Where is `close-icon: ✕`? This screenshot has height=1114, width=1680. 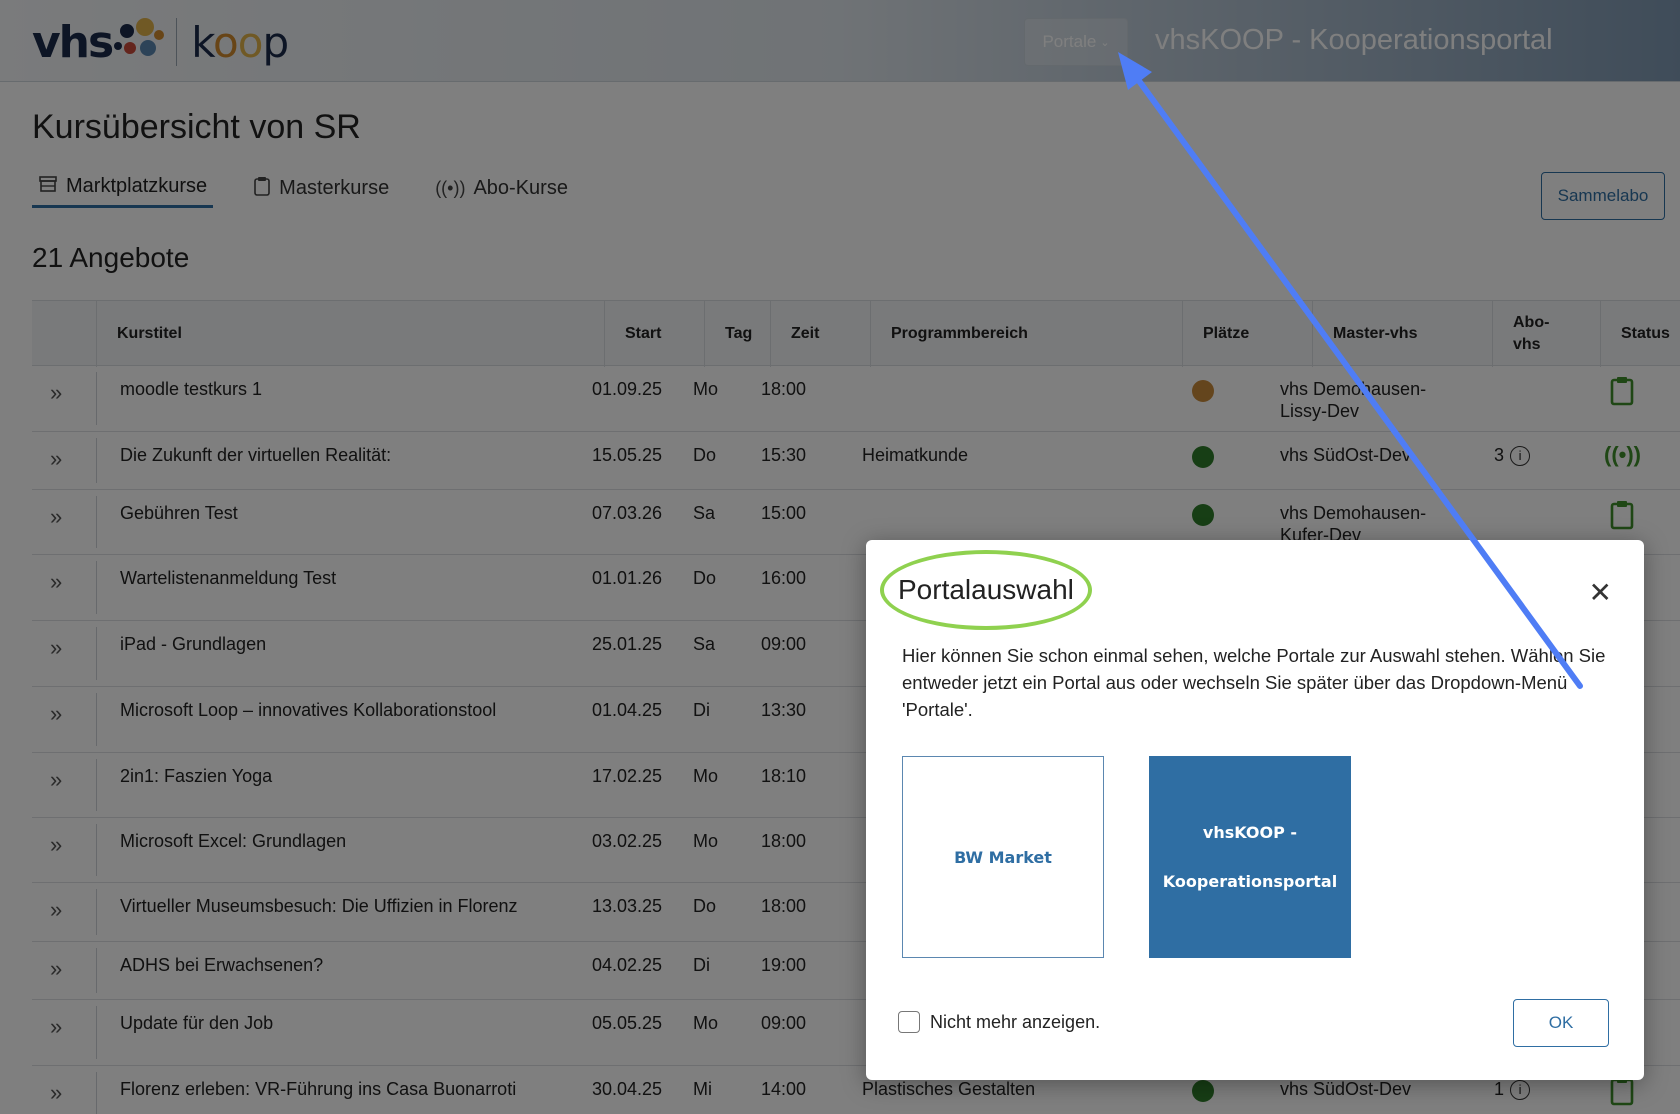 close-icon: ✕ is located at coordinates (1600, 592).